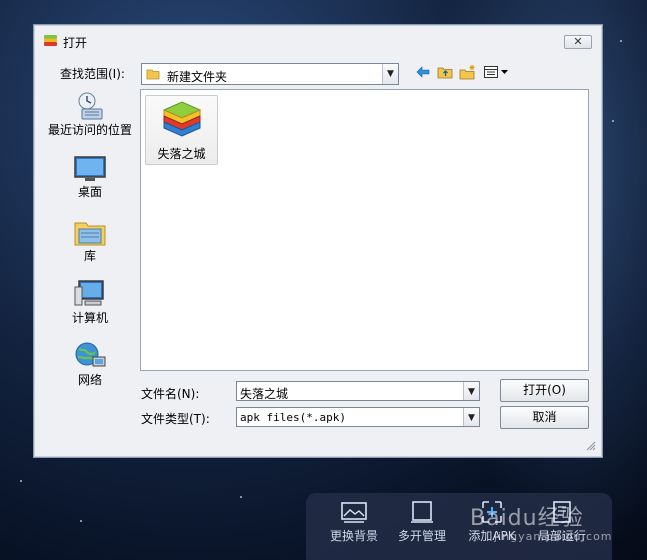 This screenshot has width=647, height=560. Describe the element at coordinates (89, 256) in the screenshot. I see `place-label: 库` at that location.